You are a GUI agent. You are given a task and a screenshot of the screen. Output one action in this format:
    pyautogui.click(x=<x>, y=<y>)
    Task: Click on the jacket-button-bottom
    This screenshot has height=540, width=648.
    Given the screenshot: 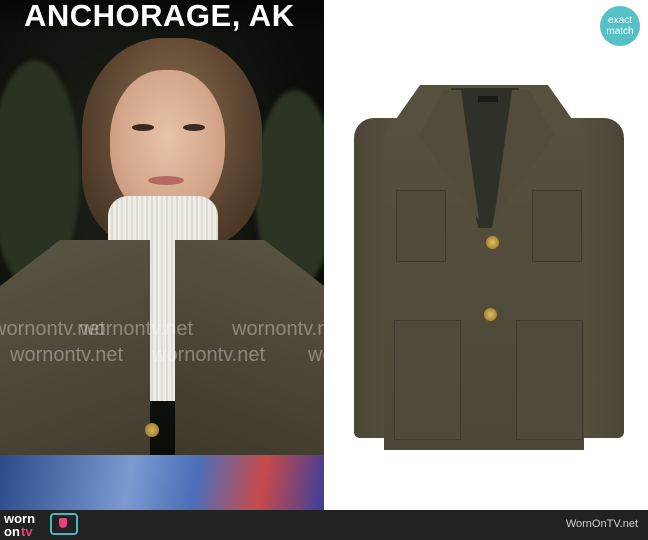 What is the action you would take?
    pyautogui.click(x=490, y=314)
    